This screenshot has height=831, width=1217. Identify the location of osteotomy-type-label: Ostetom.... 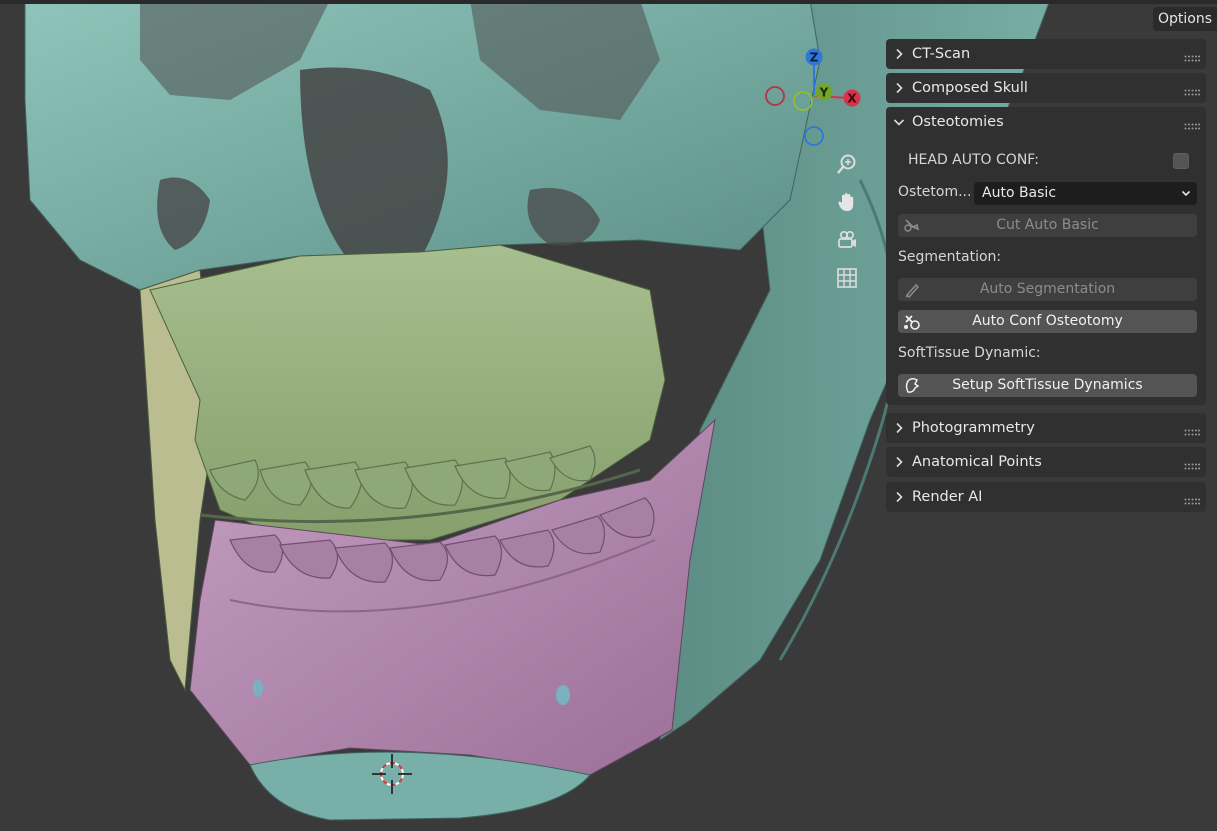
(935, 192).